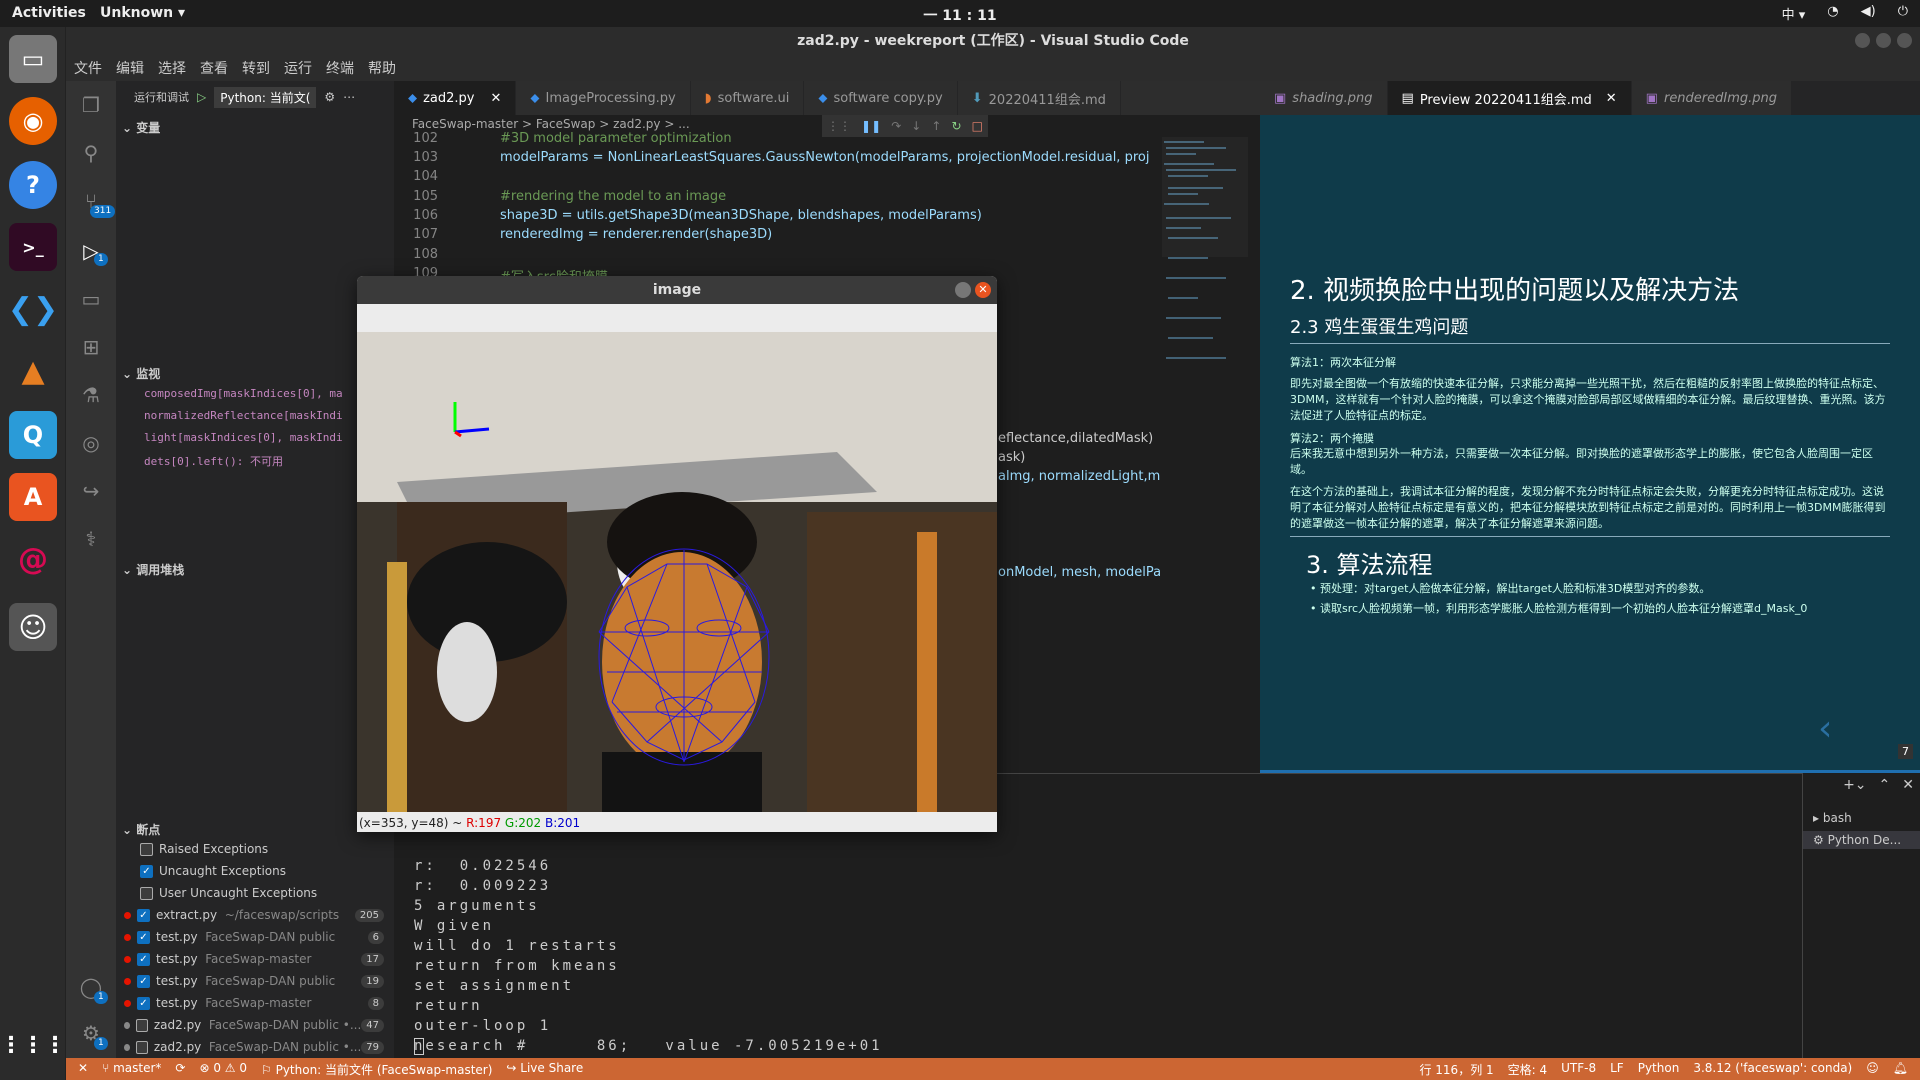 The image size is (1920, 1080). What do you see at coordinates (1903, 13) in the screenshot?
I see `power-icon: ⏻` at bounding box center [1903, 13].